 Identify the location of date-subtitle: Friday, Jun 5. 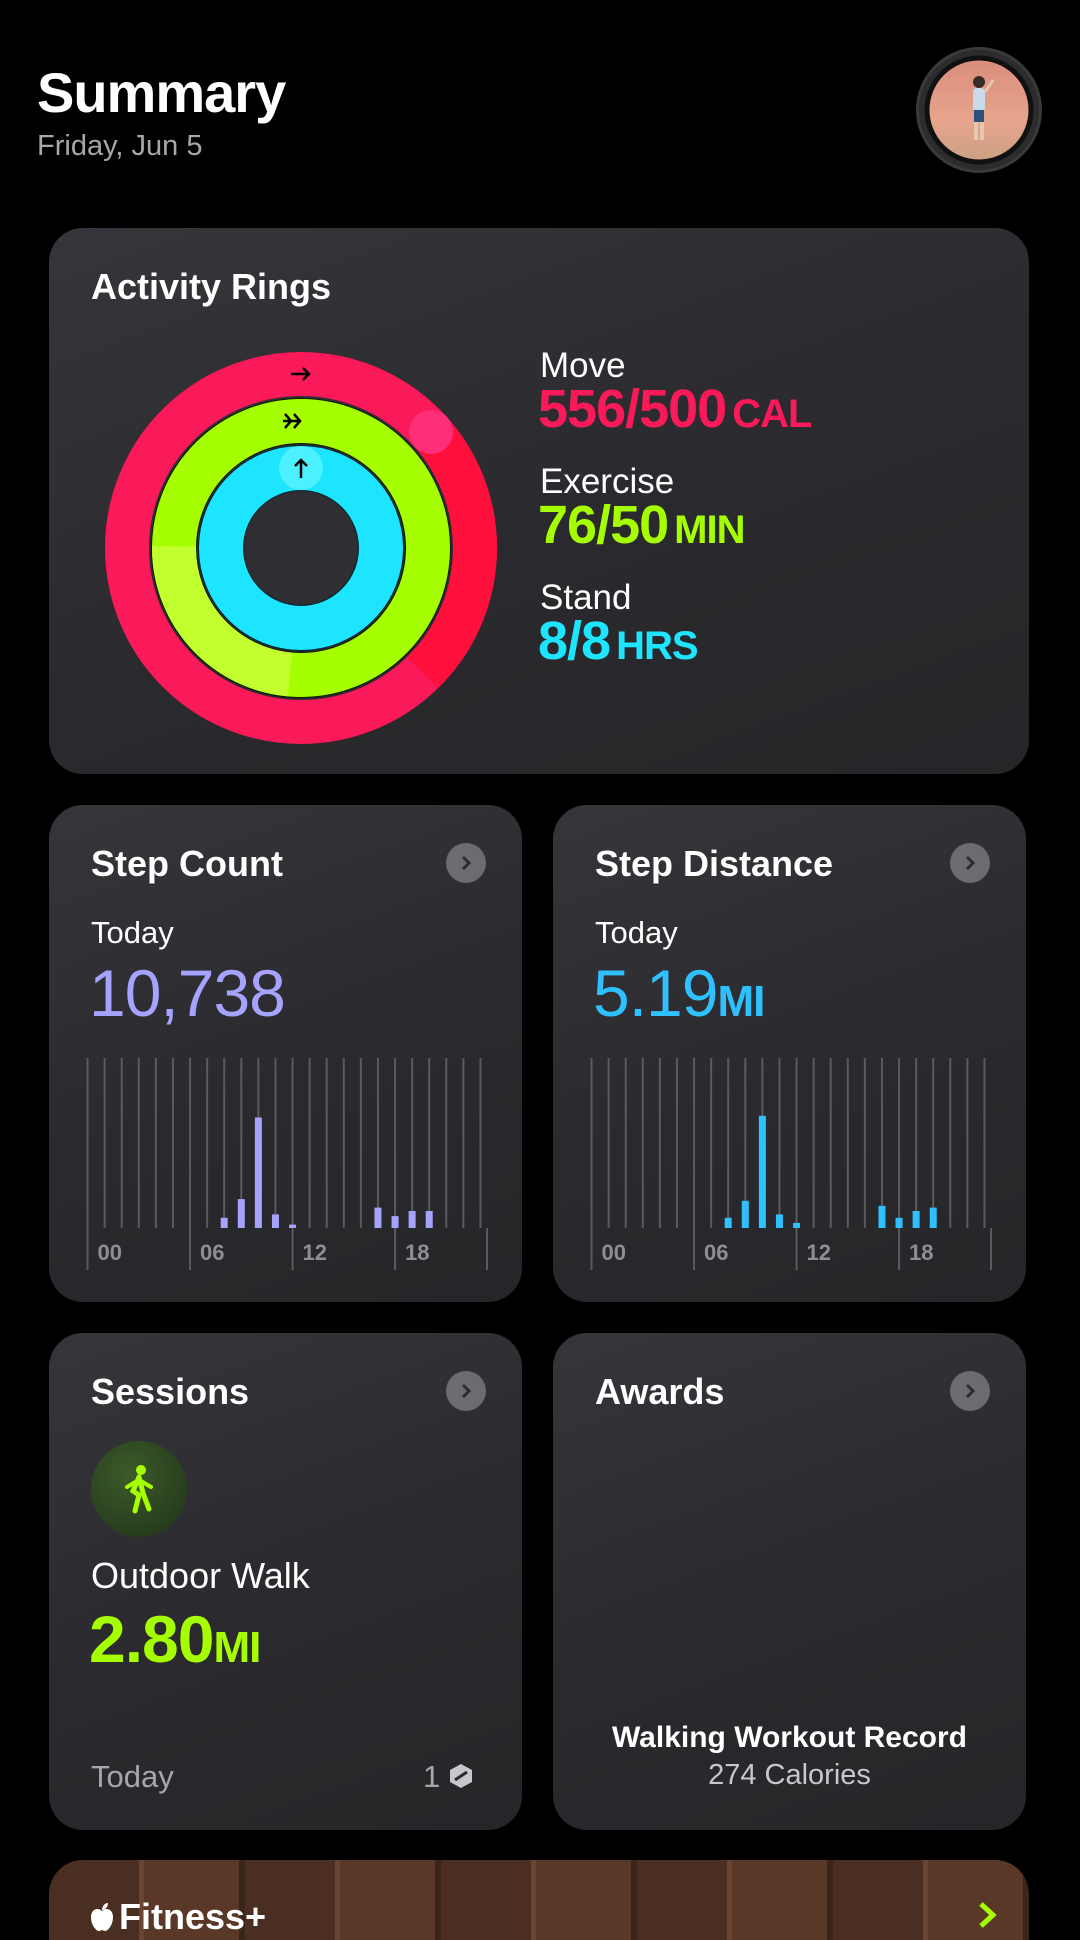
(120, 146).